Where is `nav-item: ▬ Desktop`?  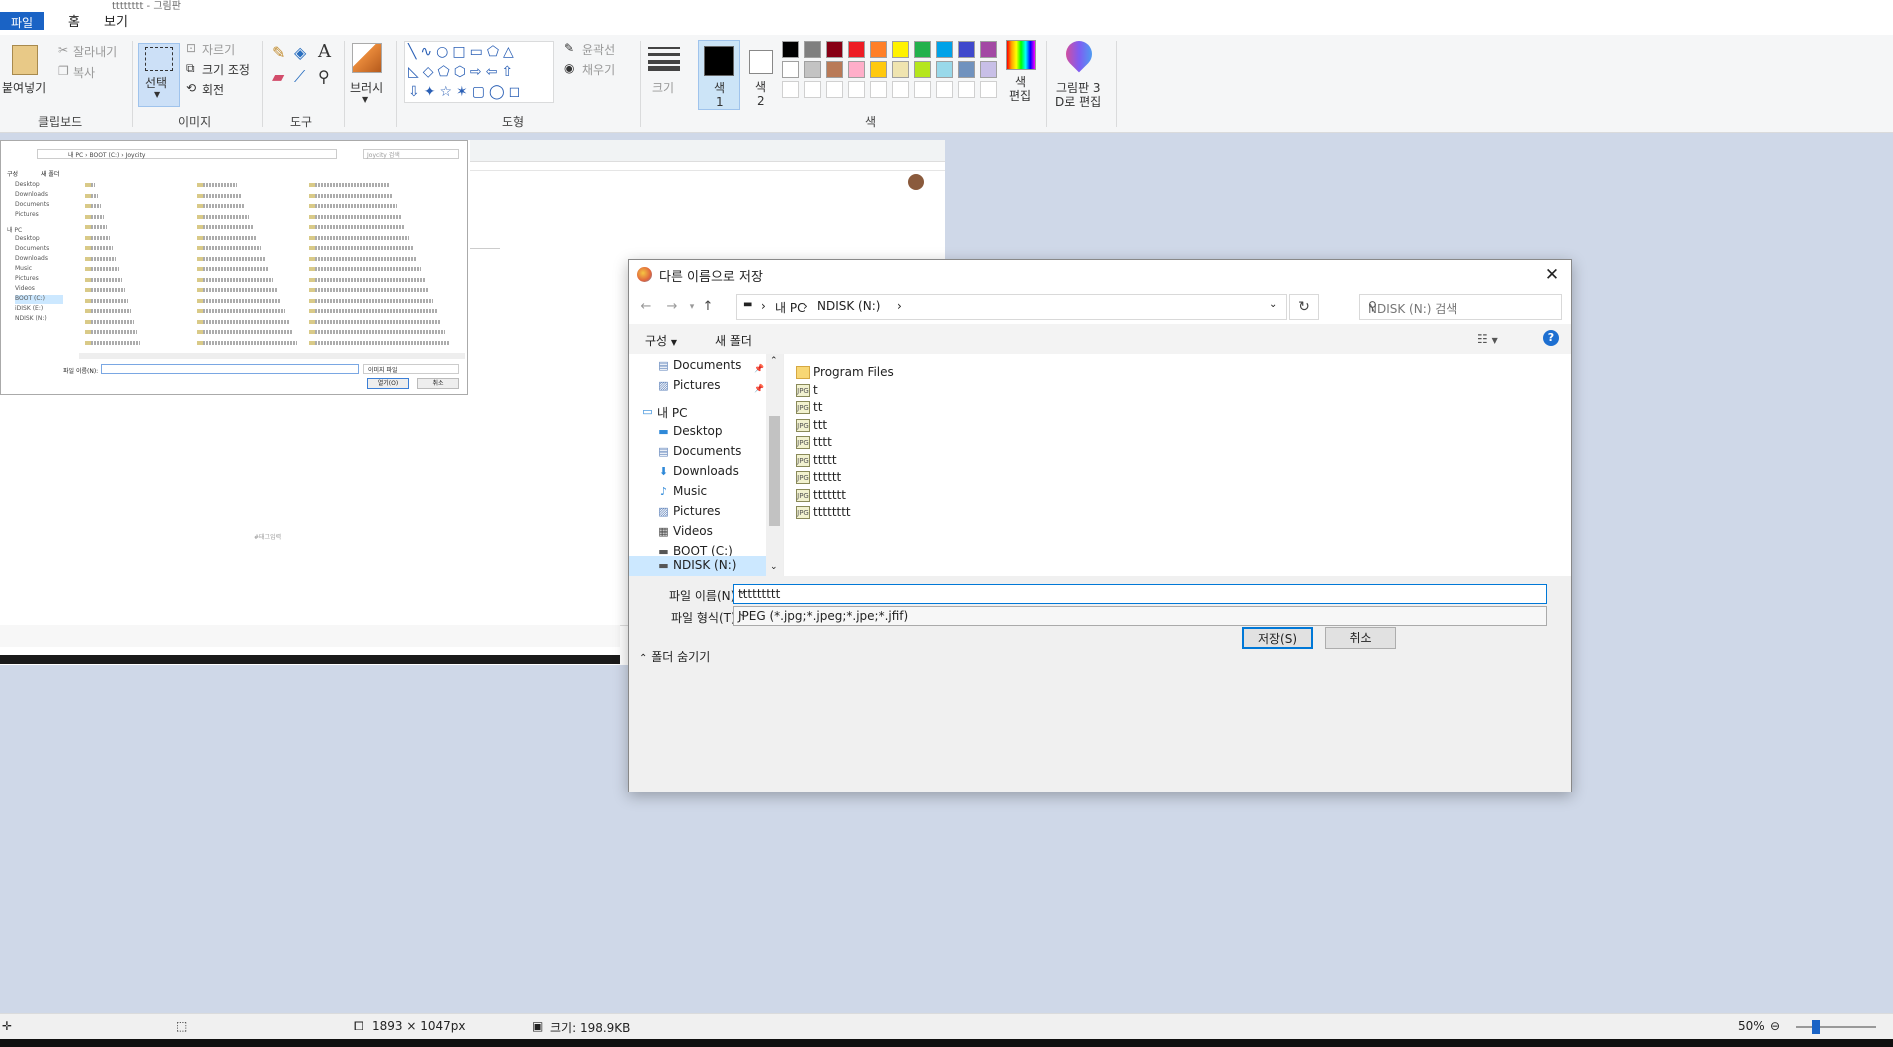
nav-item: ▬ Desktop is located at coordinates (706, 432).